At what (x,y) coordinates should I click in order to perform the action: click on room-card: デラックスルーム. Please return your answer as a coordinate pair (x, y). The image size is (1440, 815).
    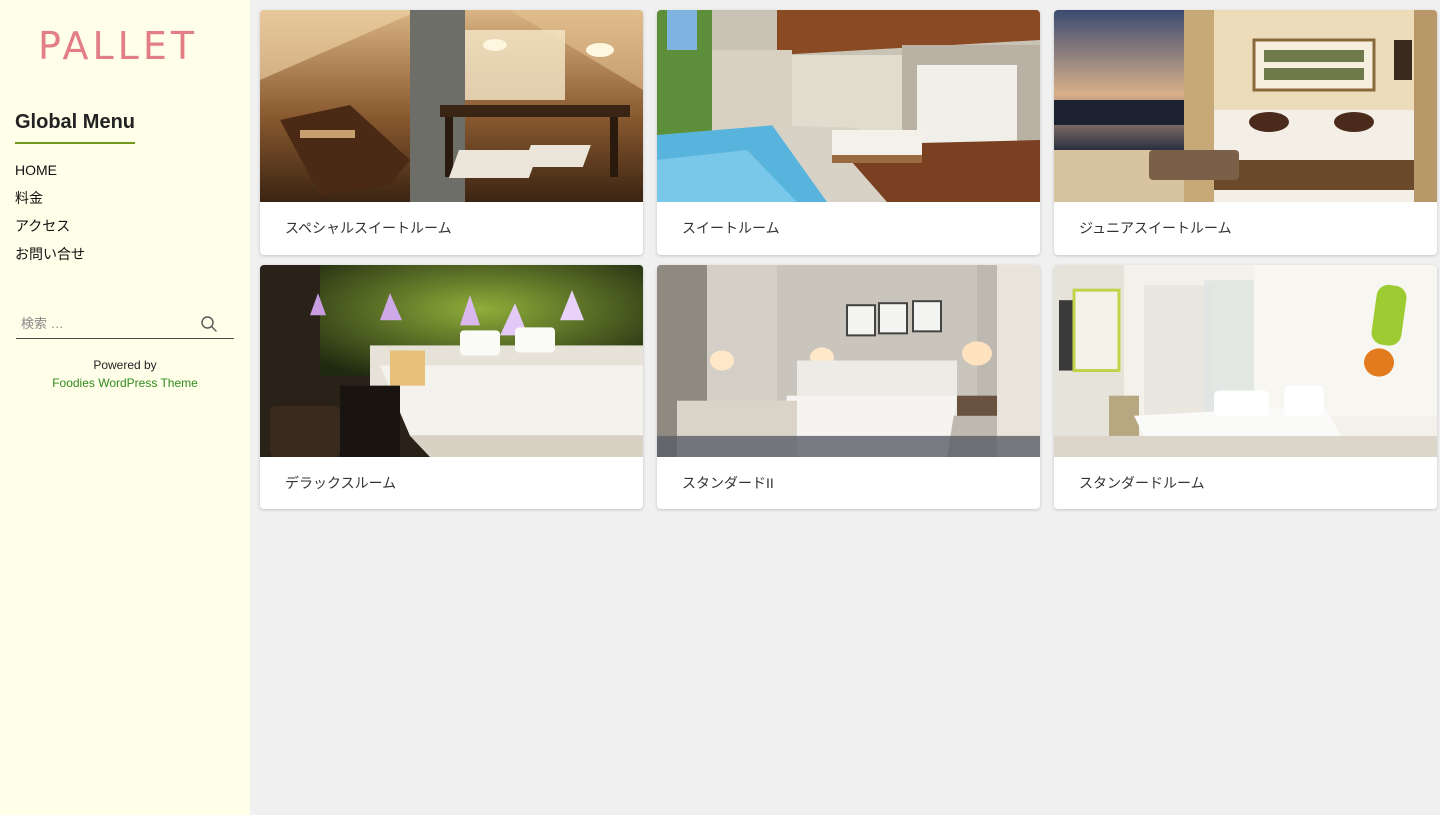
    Looking at the image, I should click on (451, 387).